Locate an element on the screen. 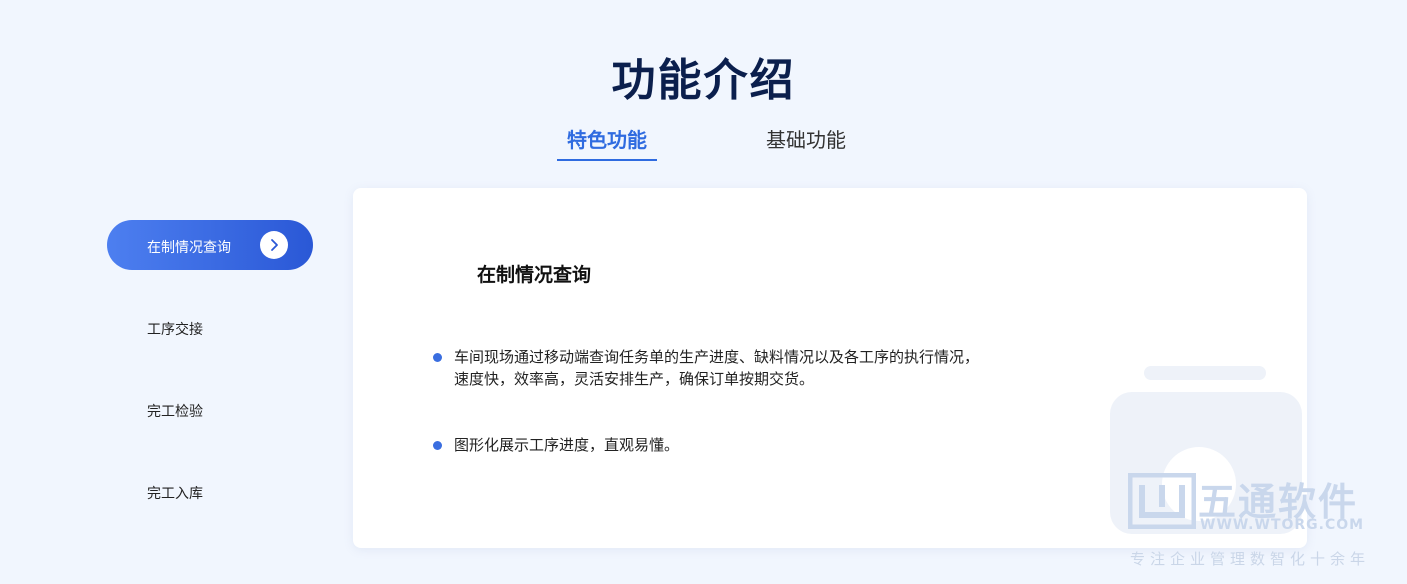 This screenshot has height=584, width=1407. side-item-label: 在制情况查询 is located at coordinates (189, 248).